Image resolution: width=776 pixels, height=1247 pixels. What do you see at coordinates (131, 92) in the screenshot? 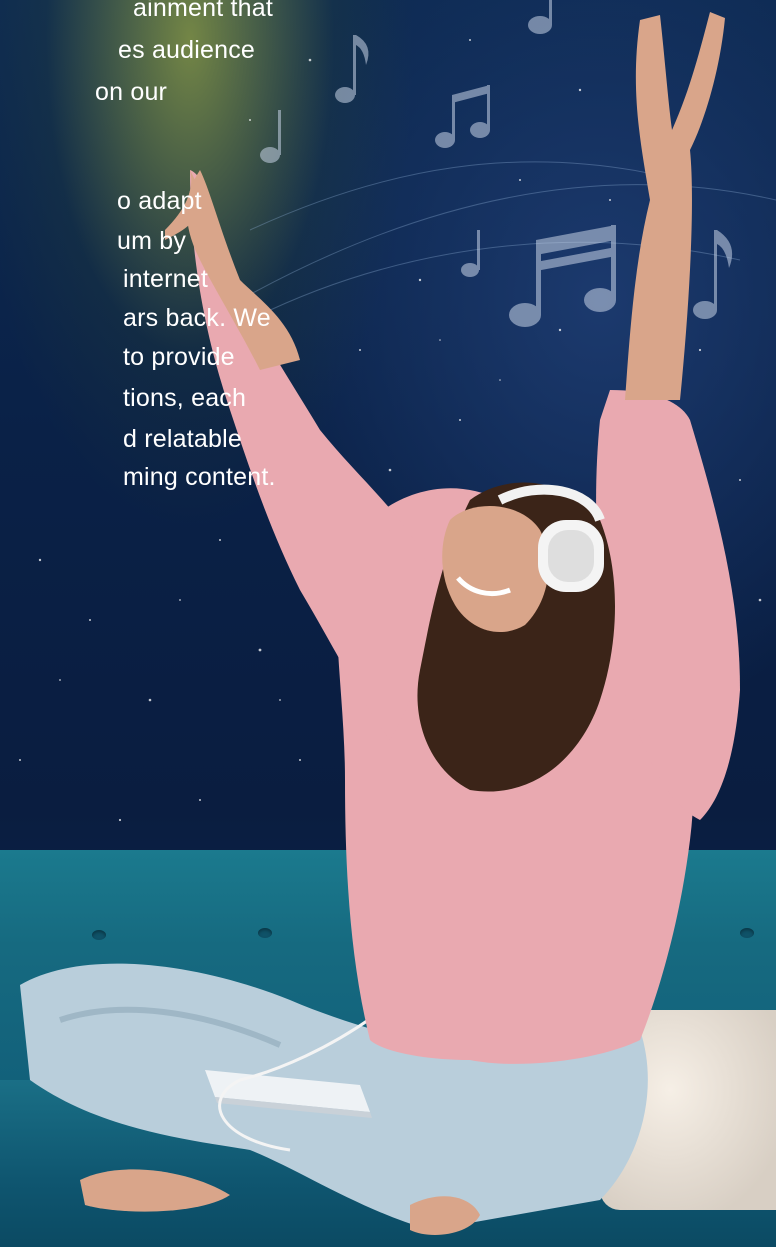
I see `paragraph-1-line: on our` at bounding box center [131, 92].